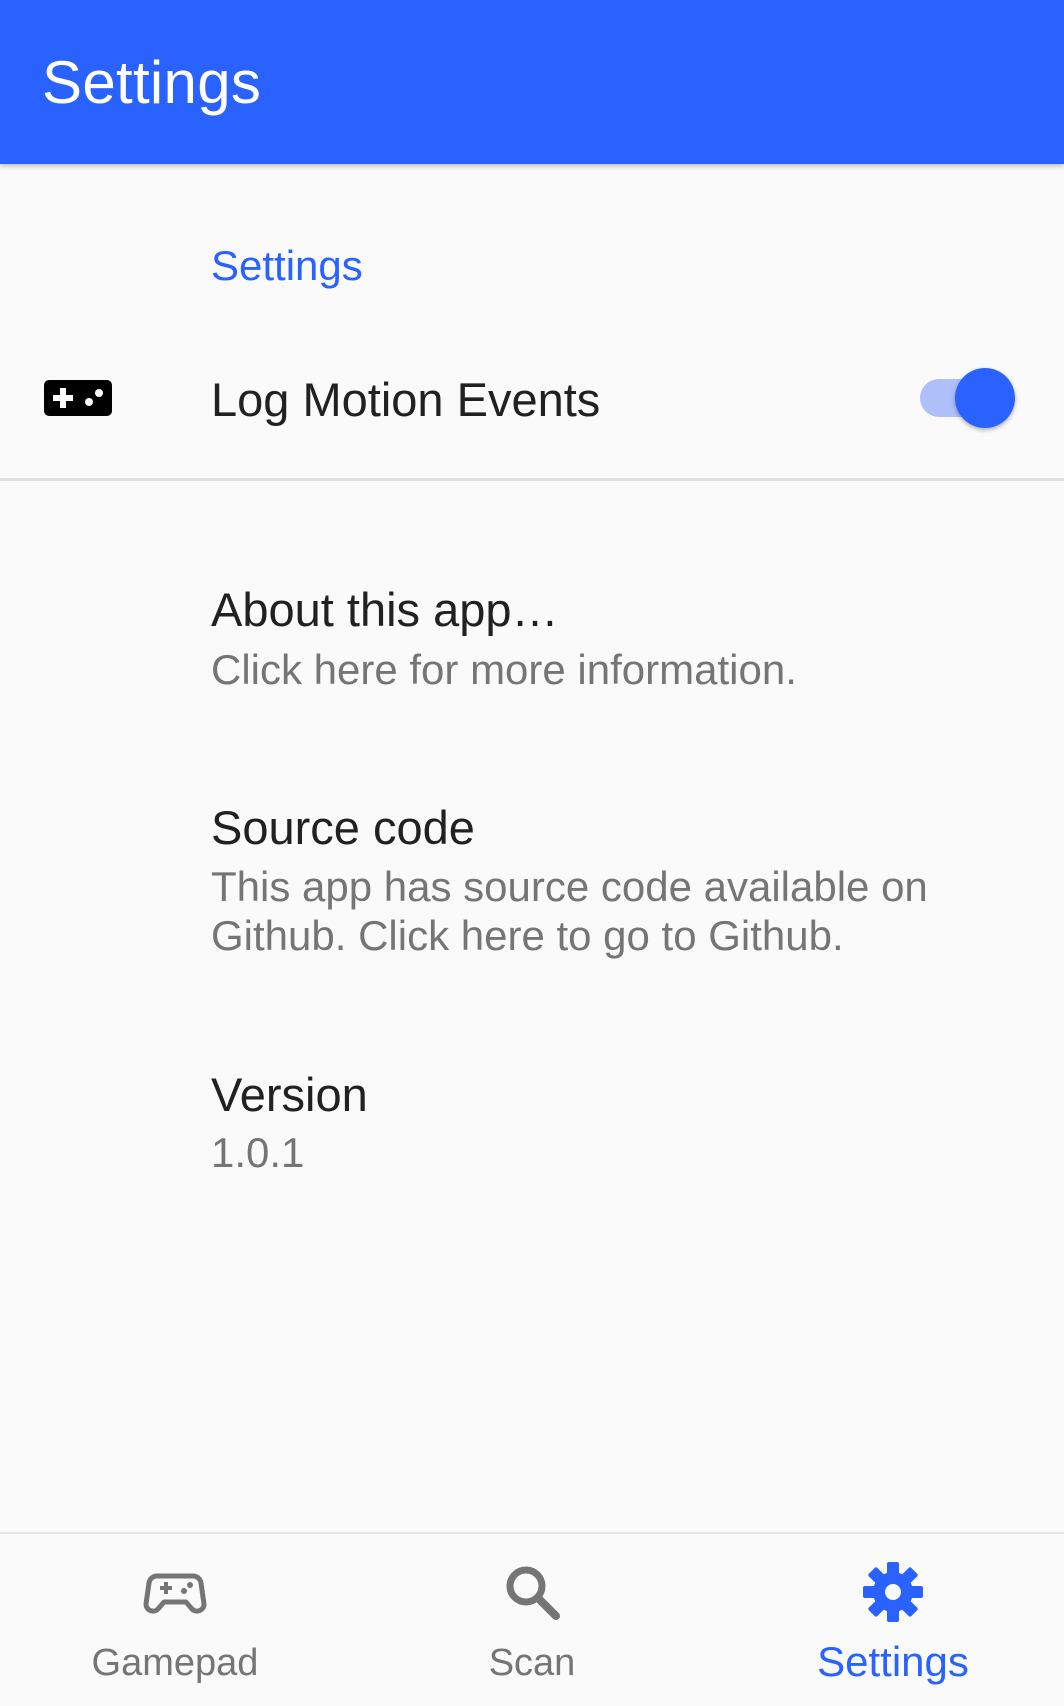  I want to click on app-bar: Settings, so click(532, 82).